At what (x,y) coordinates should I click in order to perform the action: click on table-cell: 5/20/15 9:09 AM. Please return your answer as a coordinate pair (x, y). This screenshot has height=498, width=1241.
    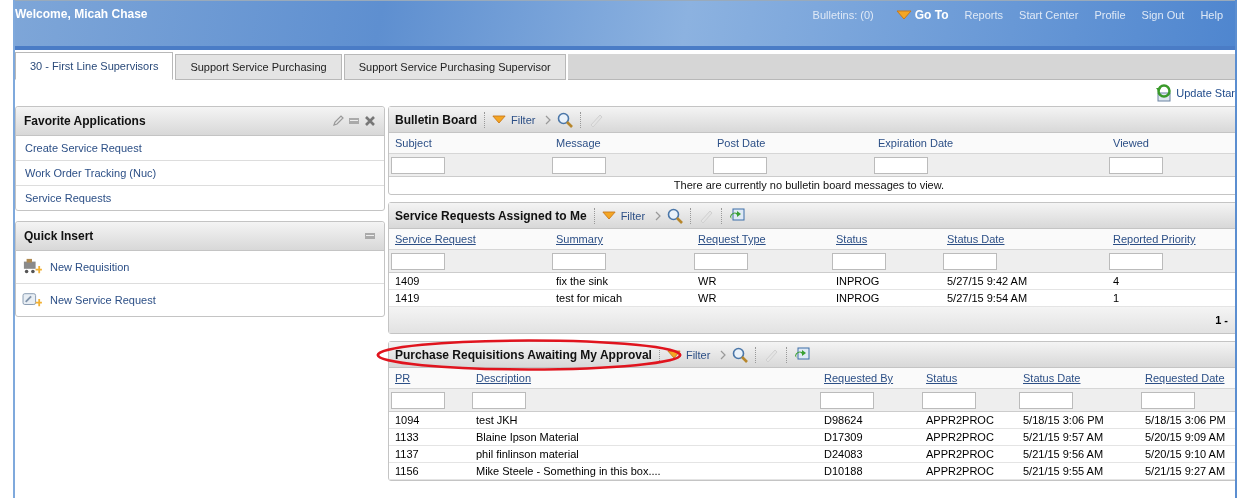
    Looking at the image, I should click on (1185, 437).